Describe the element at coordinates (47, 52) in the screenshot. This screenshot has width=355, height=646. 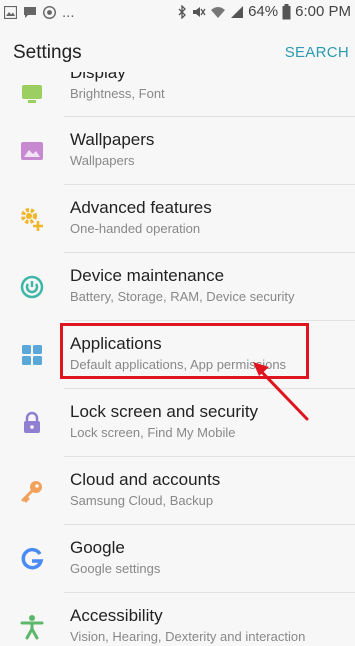
I see `page-title: Settings` at that location.